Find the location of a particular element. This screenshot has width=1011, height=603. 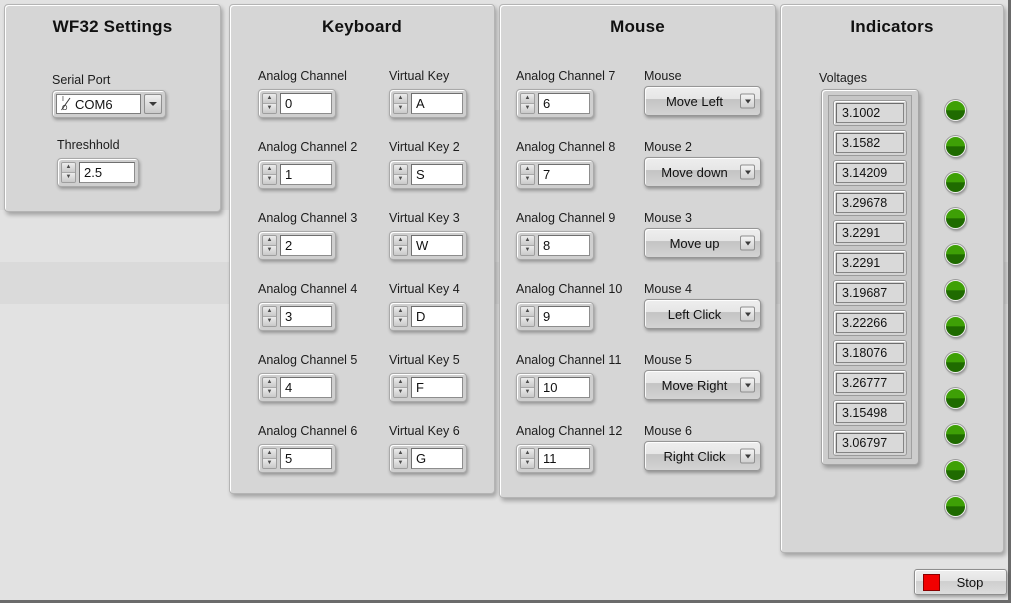

virtual-key-6-spinner: ▲ ▼ is located at coordinates (400, 458).